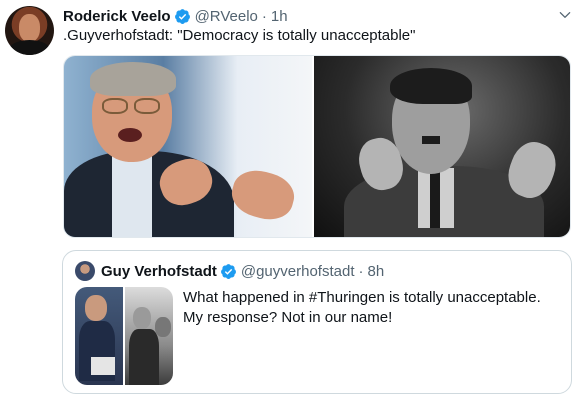  What do you see at coordinates (375, 271) in the screenshot?
I see `quoted-tweet-timestamp: 8h` at bounding box center [375, 271].